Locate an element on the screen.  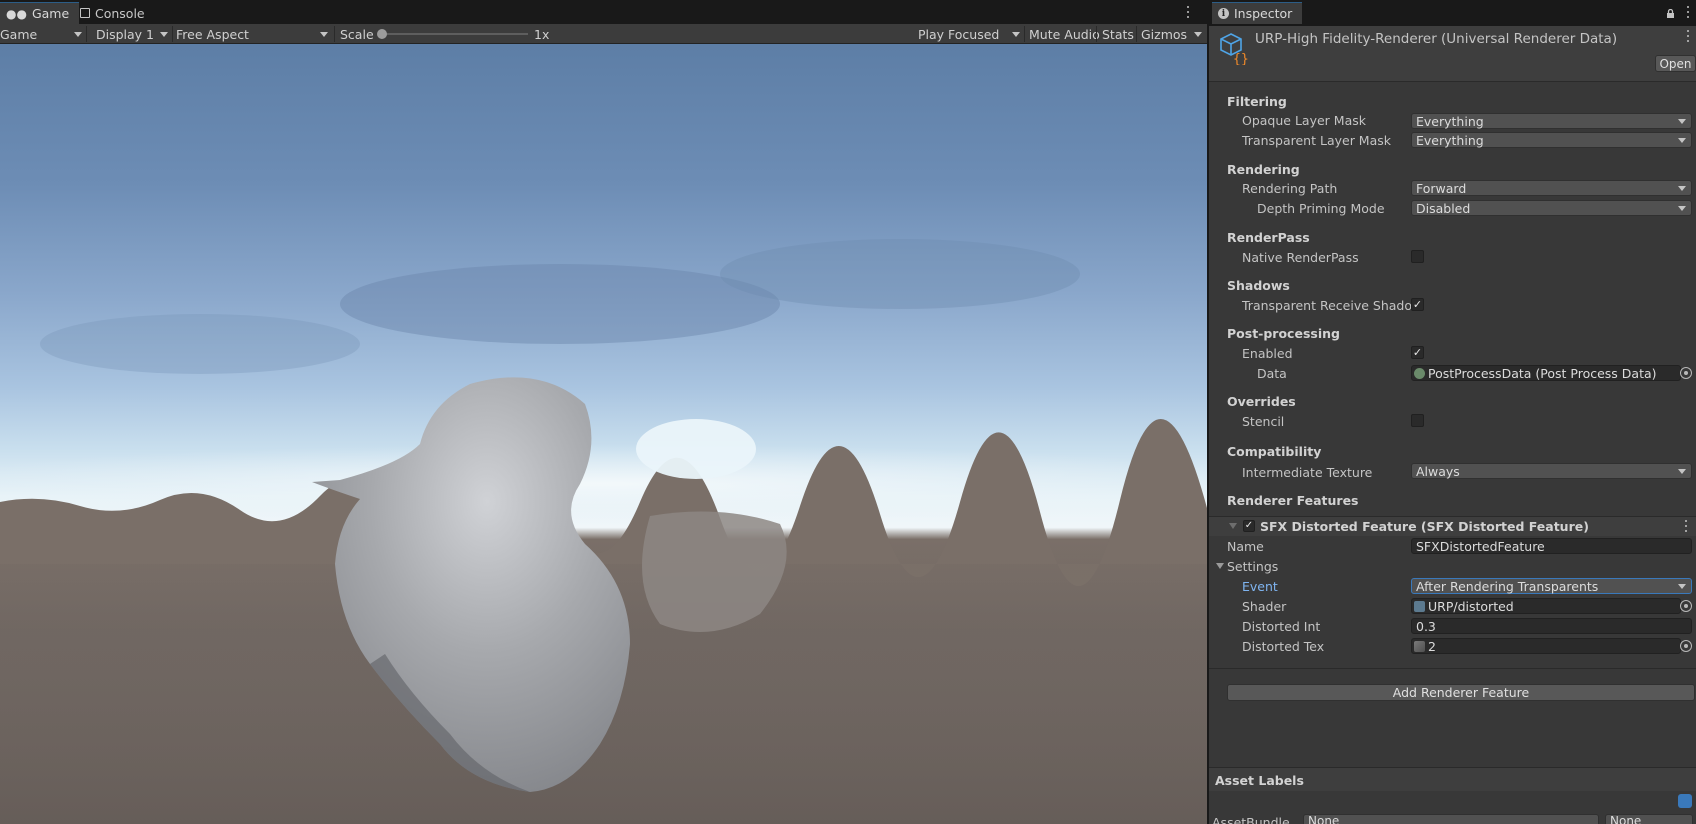
assetbundle-label: AssetBundle is located at coordinates (1251, 819).